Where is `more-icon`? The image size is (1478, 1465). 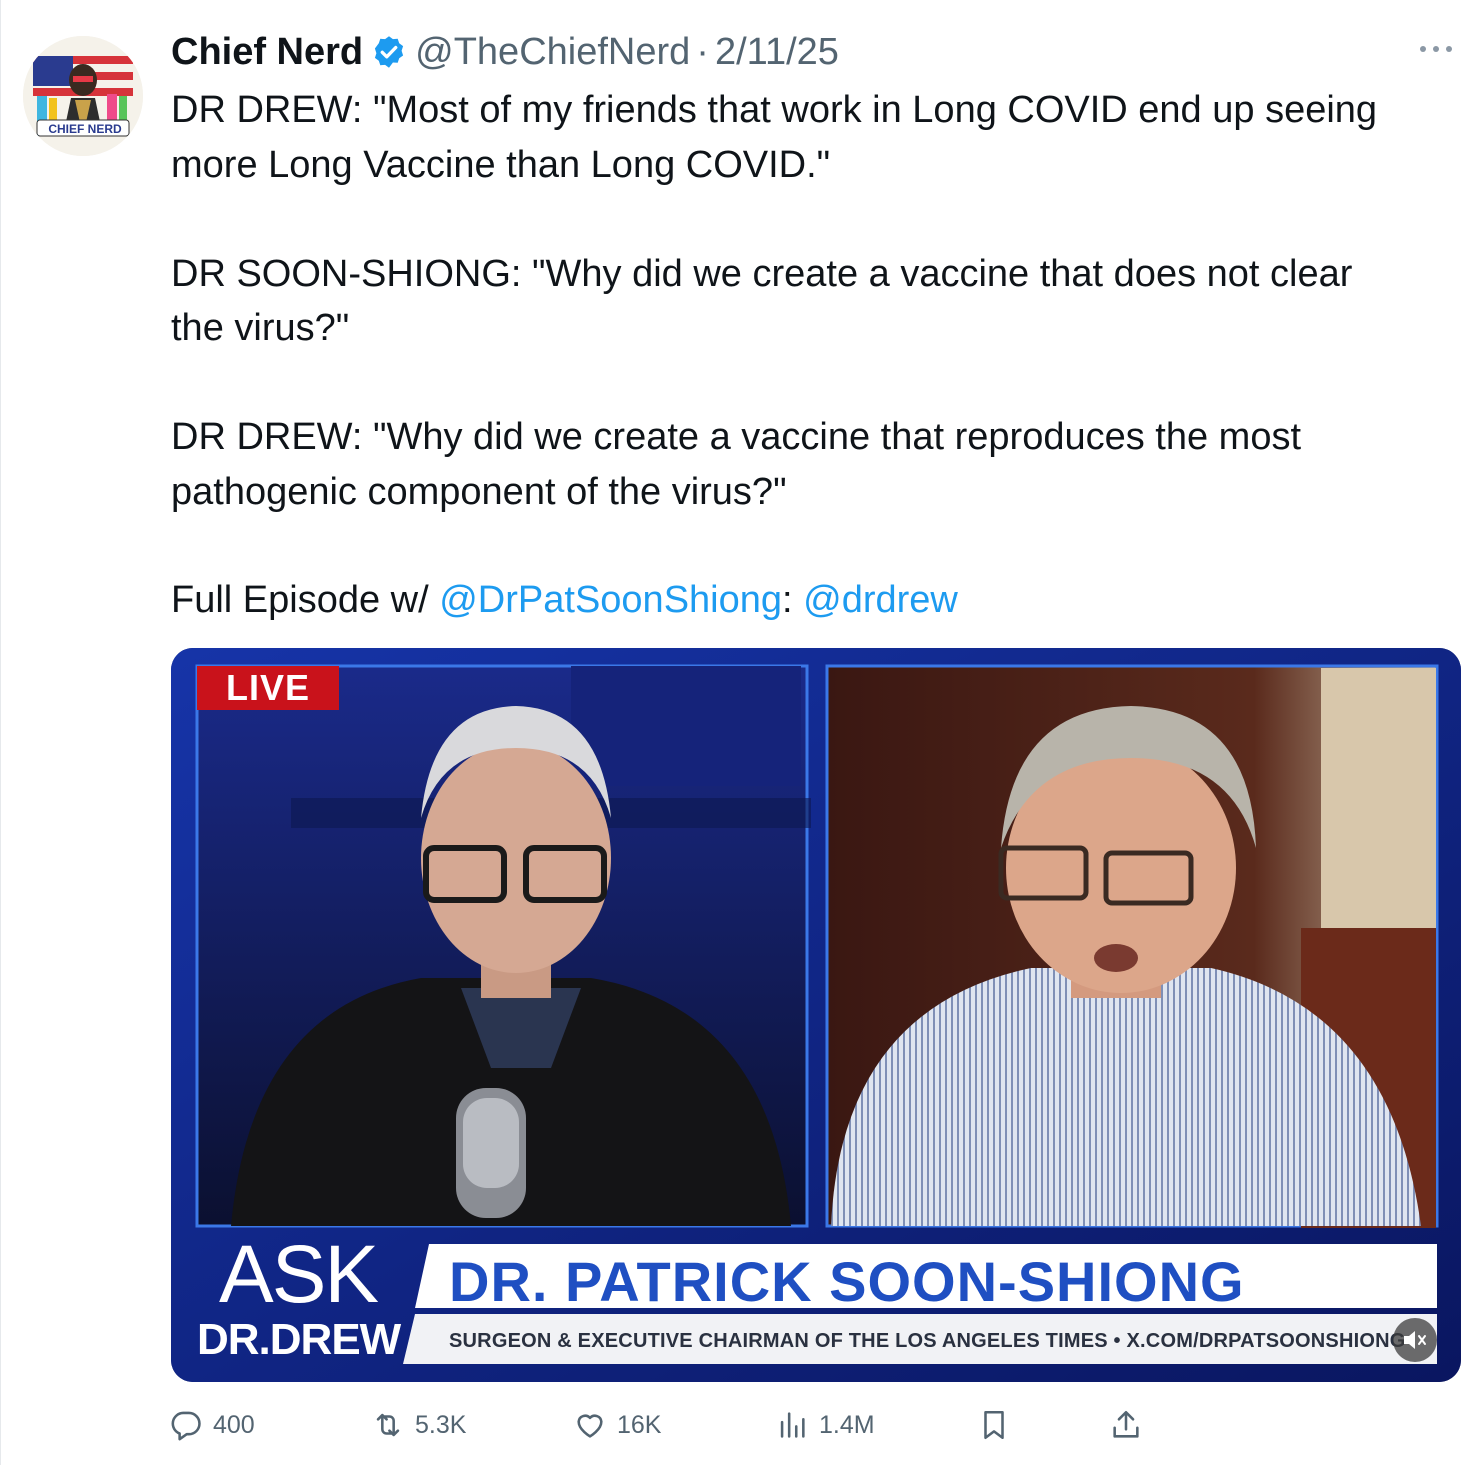 more-icon is located at coordinates (1436, 49).